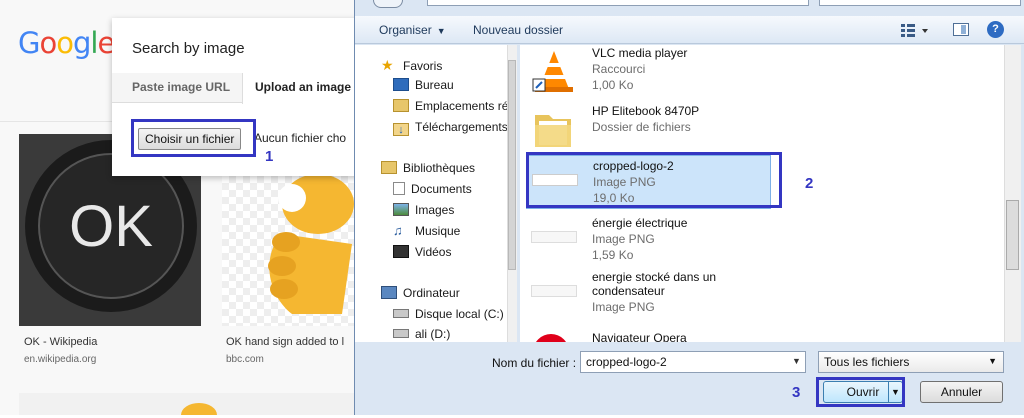  I want to click on nav-item-videos: Vidéos, so click(422, 254).